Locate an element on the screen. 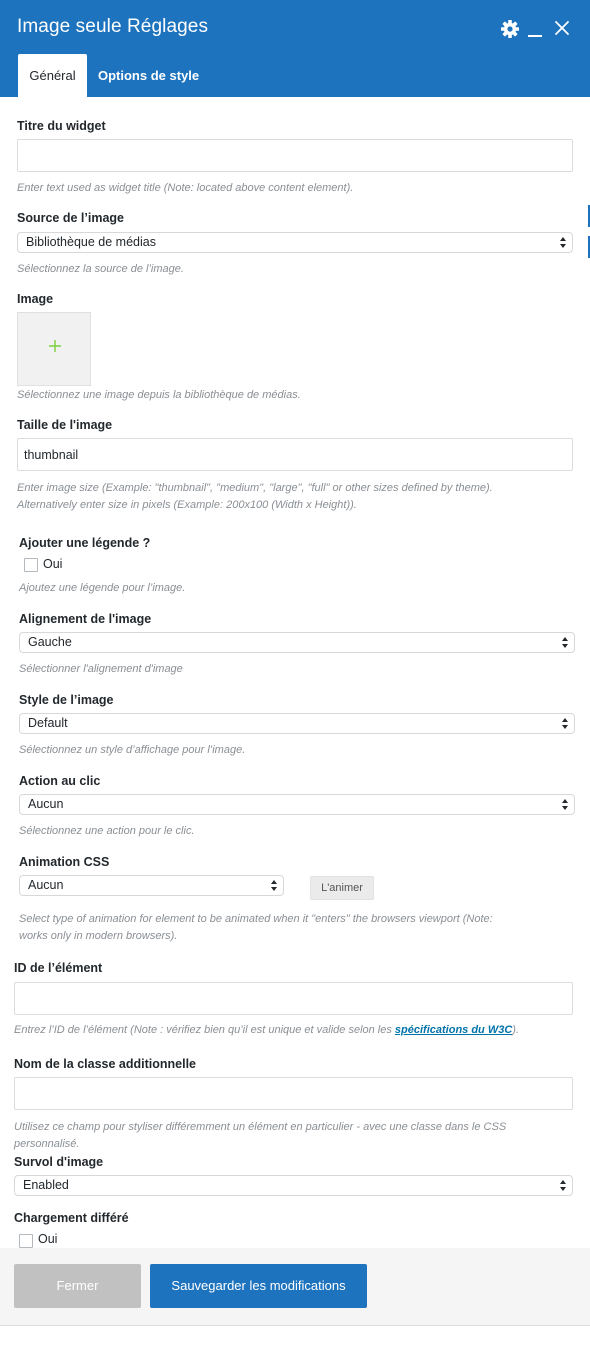  panel-title: Image seule Réglages is located at coordinates (113, 26).